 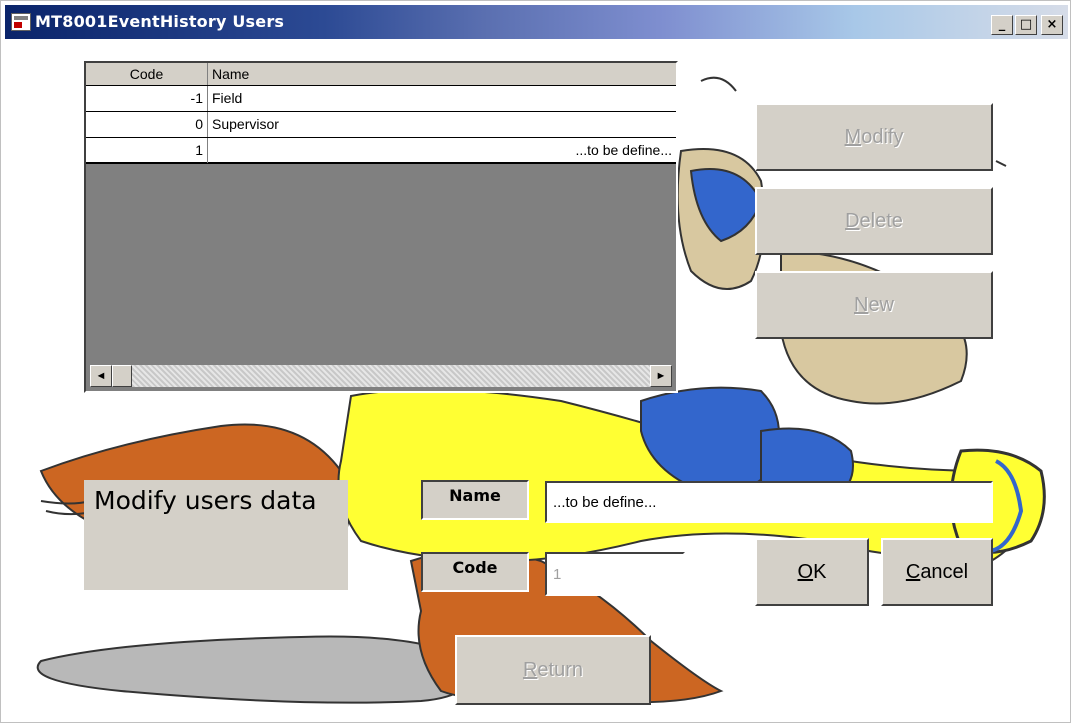 I want to click on close-button: ×, so click(x=1052, y=25).